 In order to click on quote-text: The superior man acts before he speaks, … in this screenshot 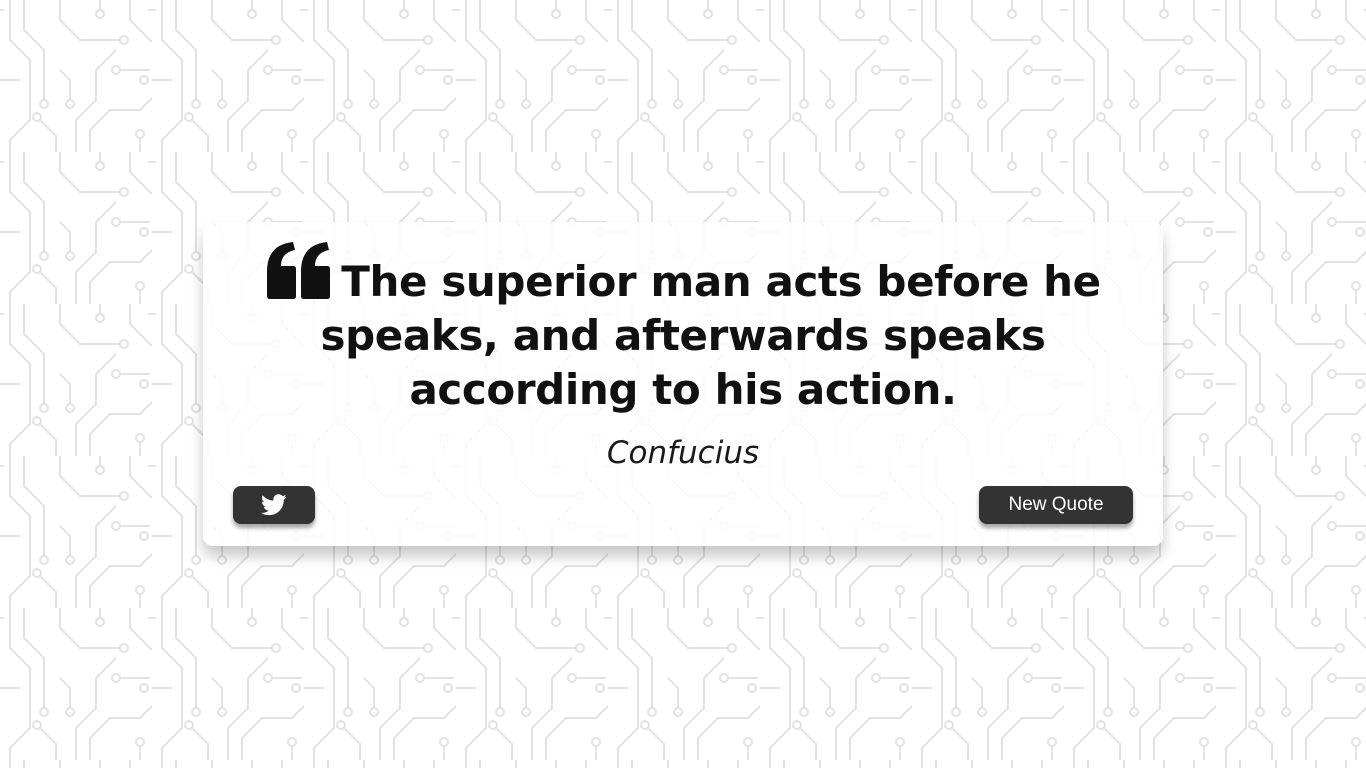, I will do `click(711, 335)`.